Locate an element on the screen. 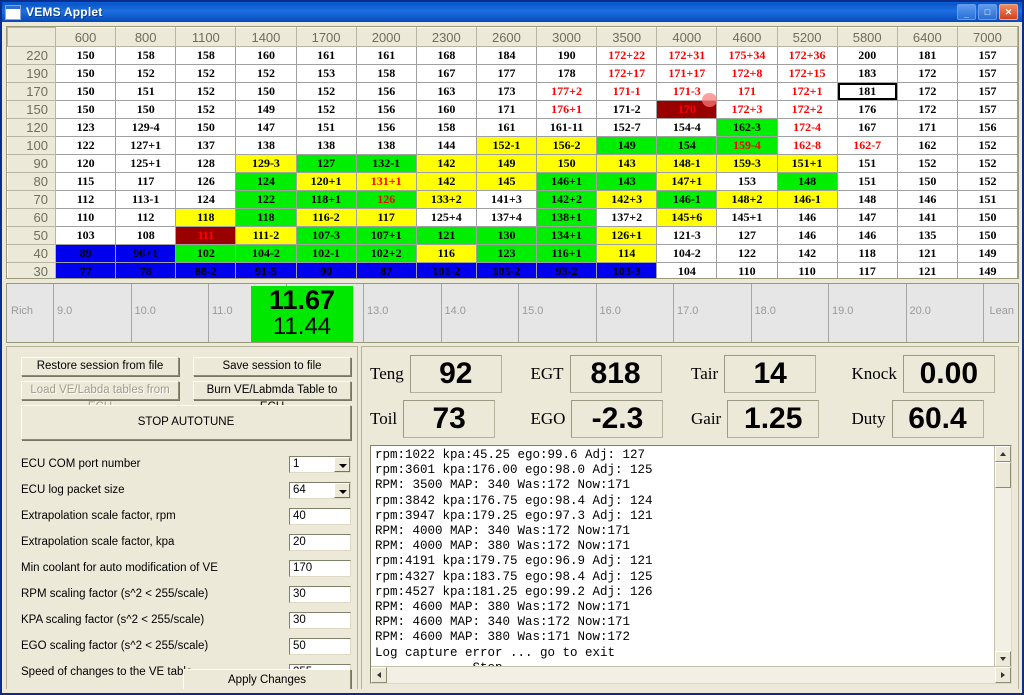  ve-cell: 172+1 is located at coordinates (807, 91).